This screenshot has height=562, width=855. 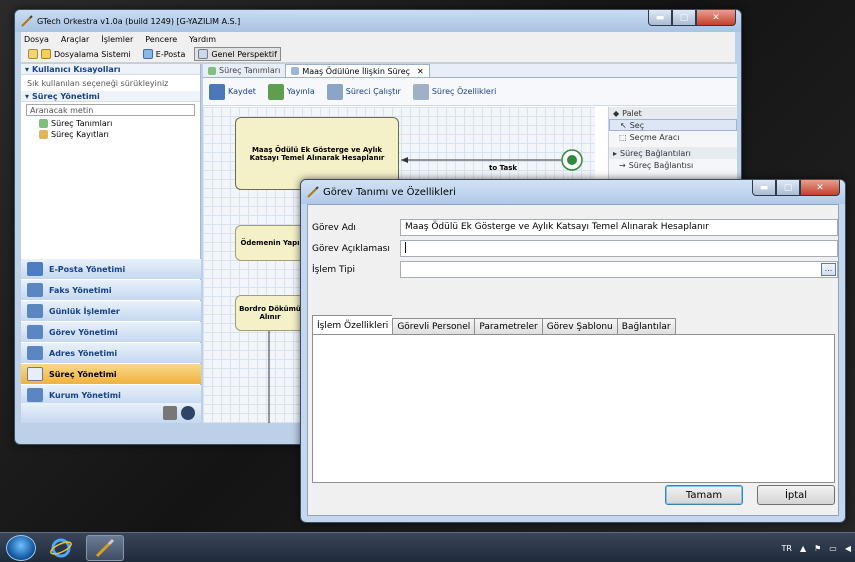 What do you see at coordinates (217, 91) in the screenshot?
I see `save-icon` at bounding box center [217, 91].